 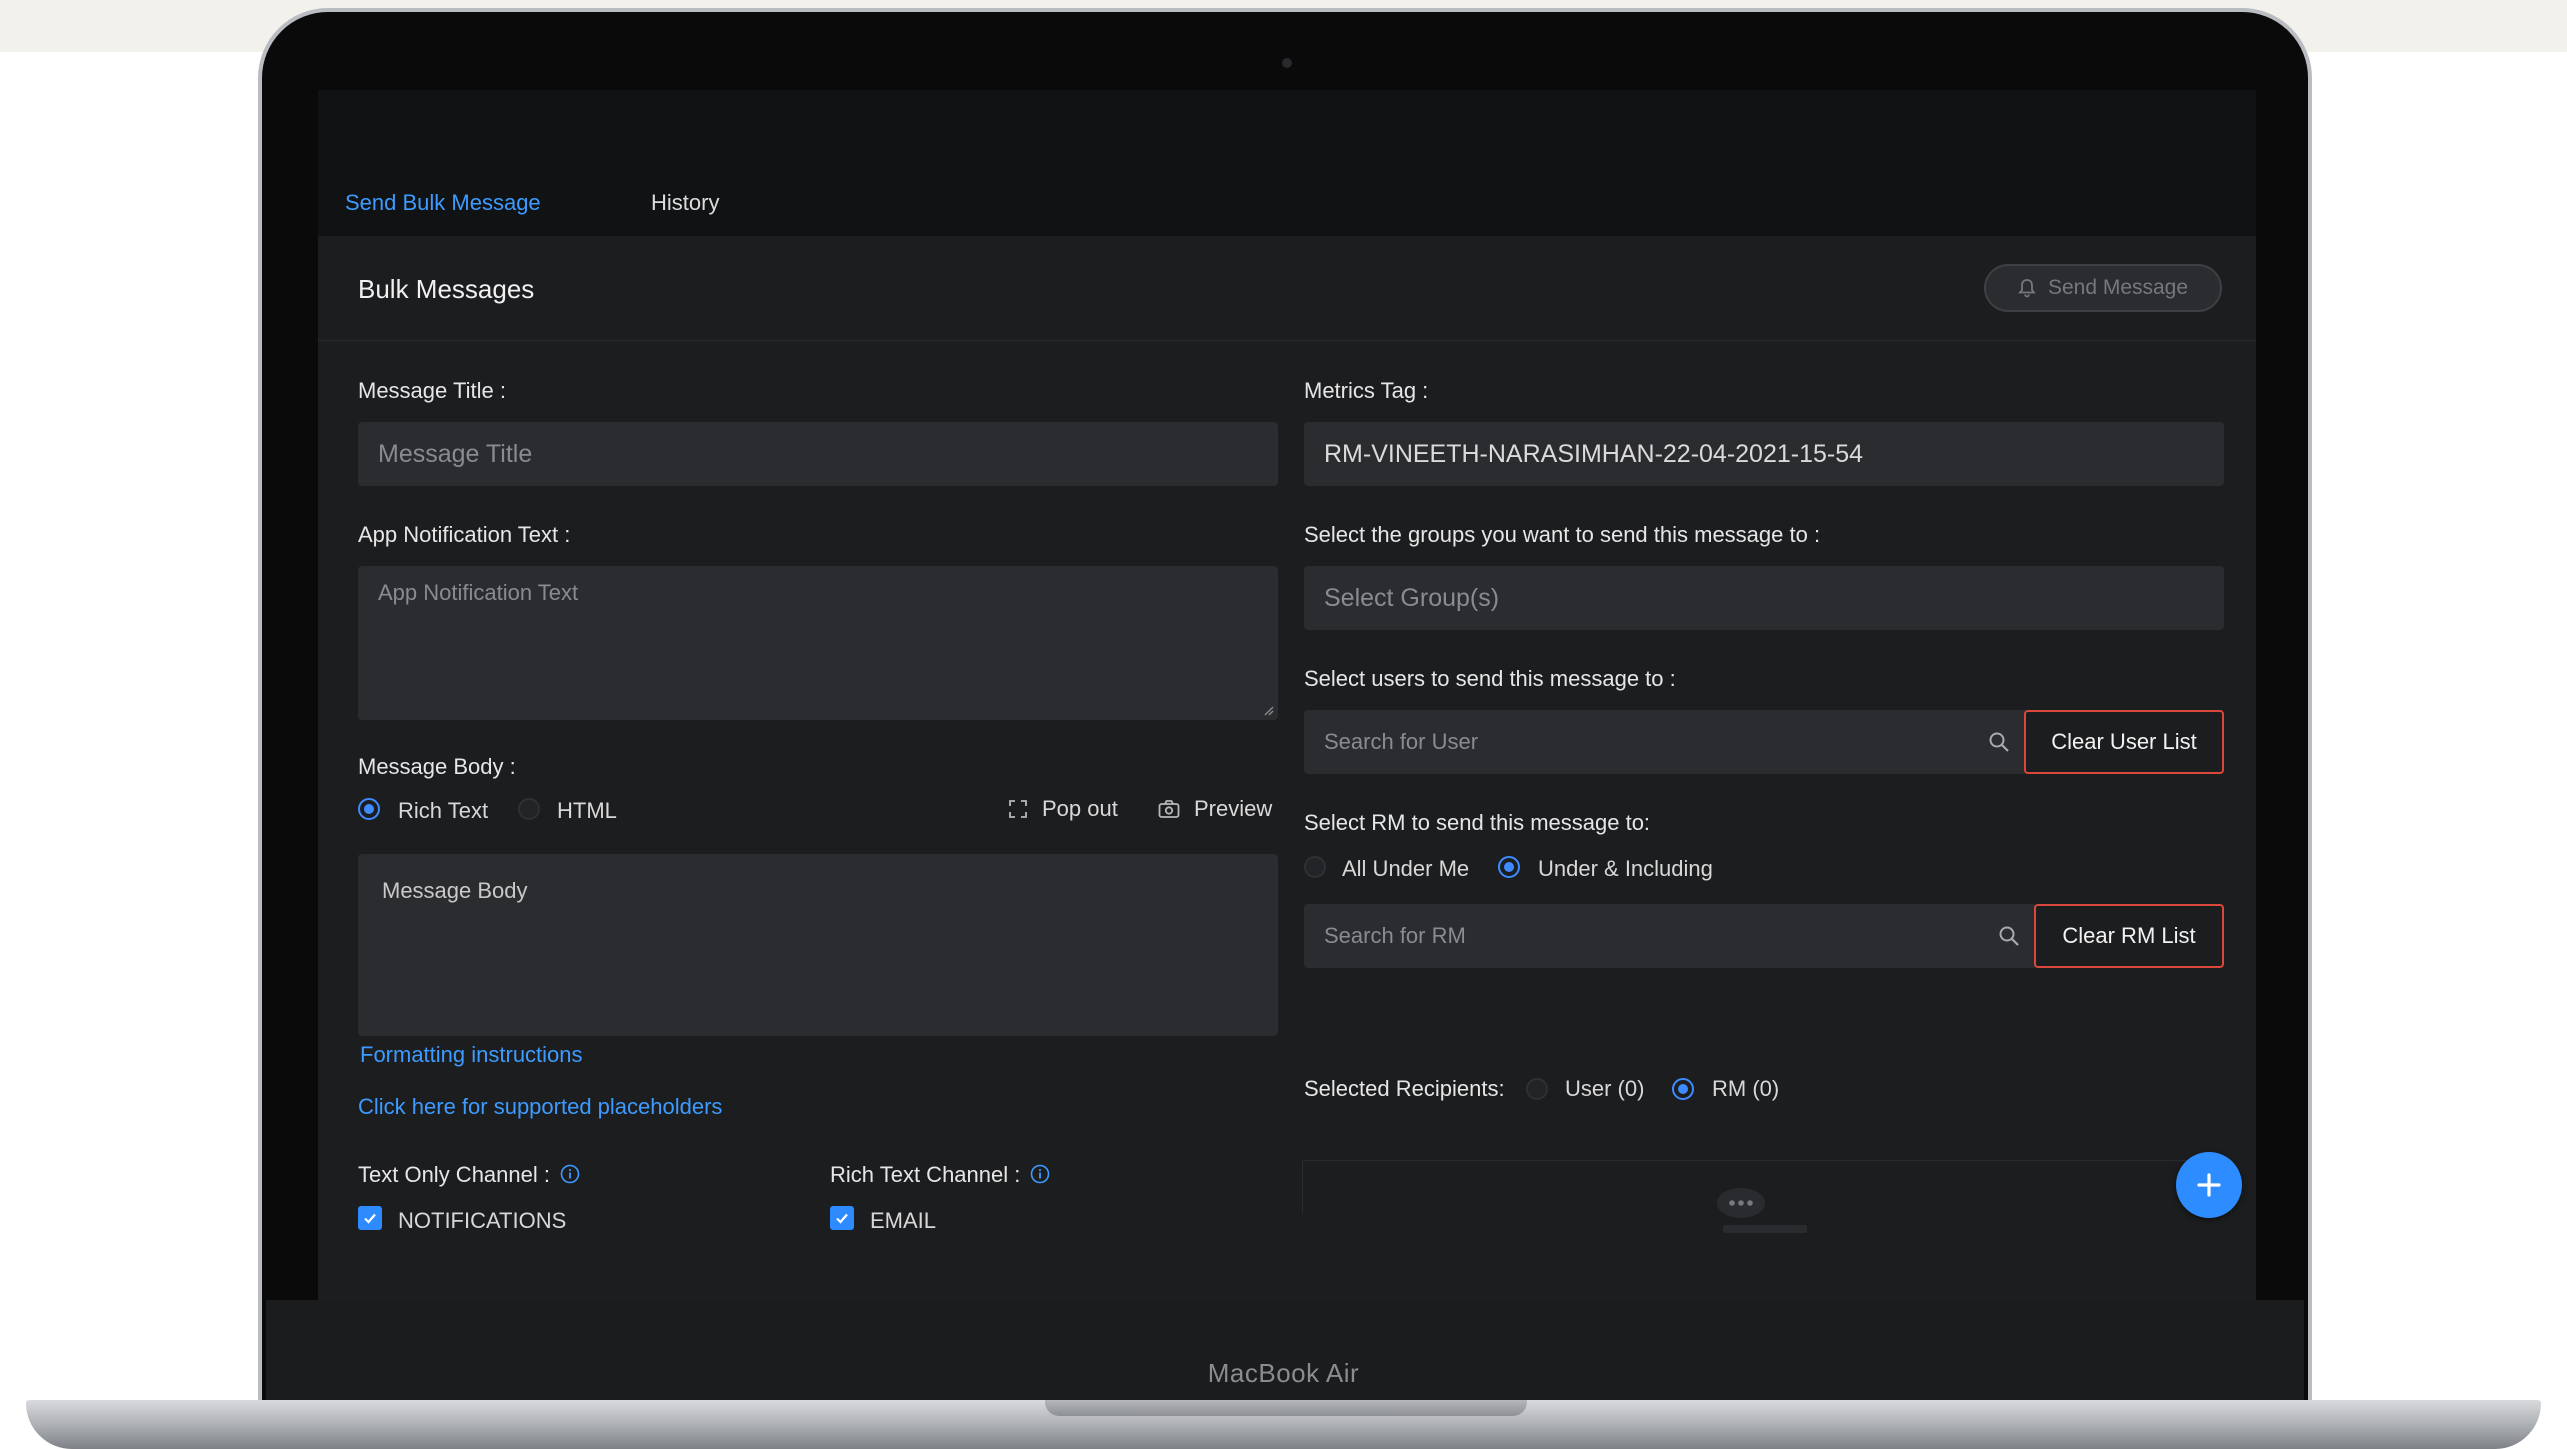 I want to click on message-title-label: Message Title :, so click(x=432, y=390).